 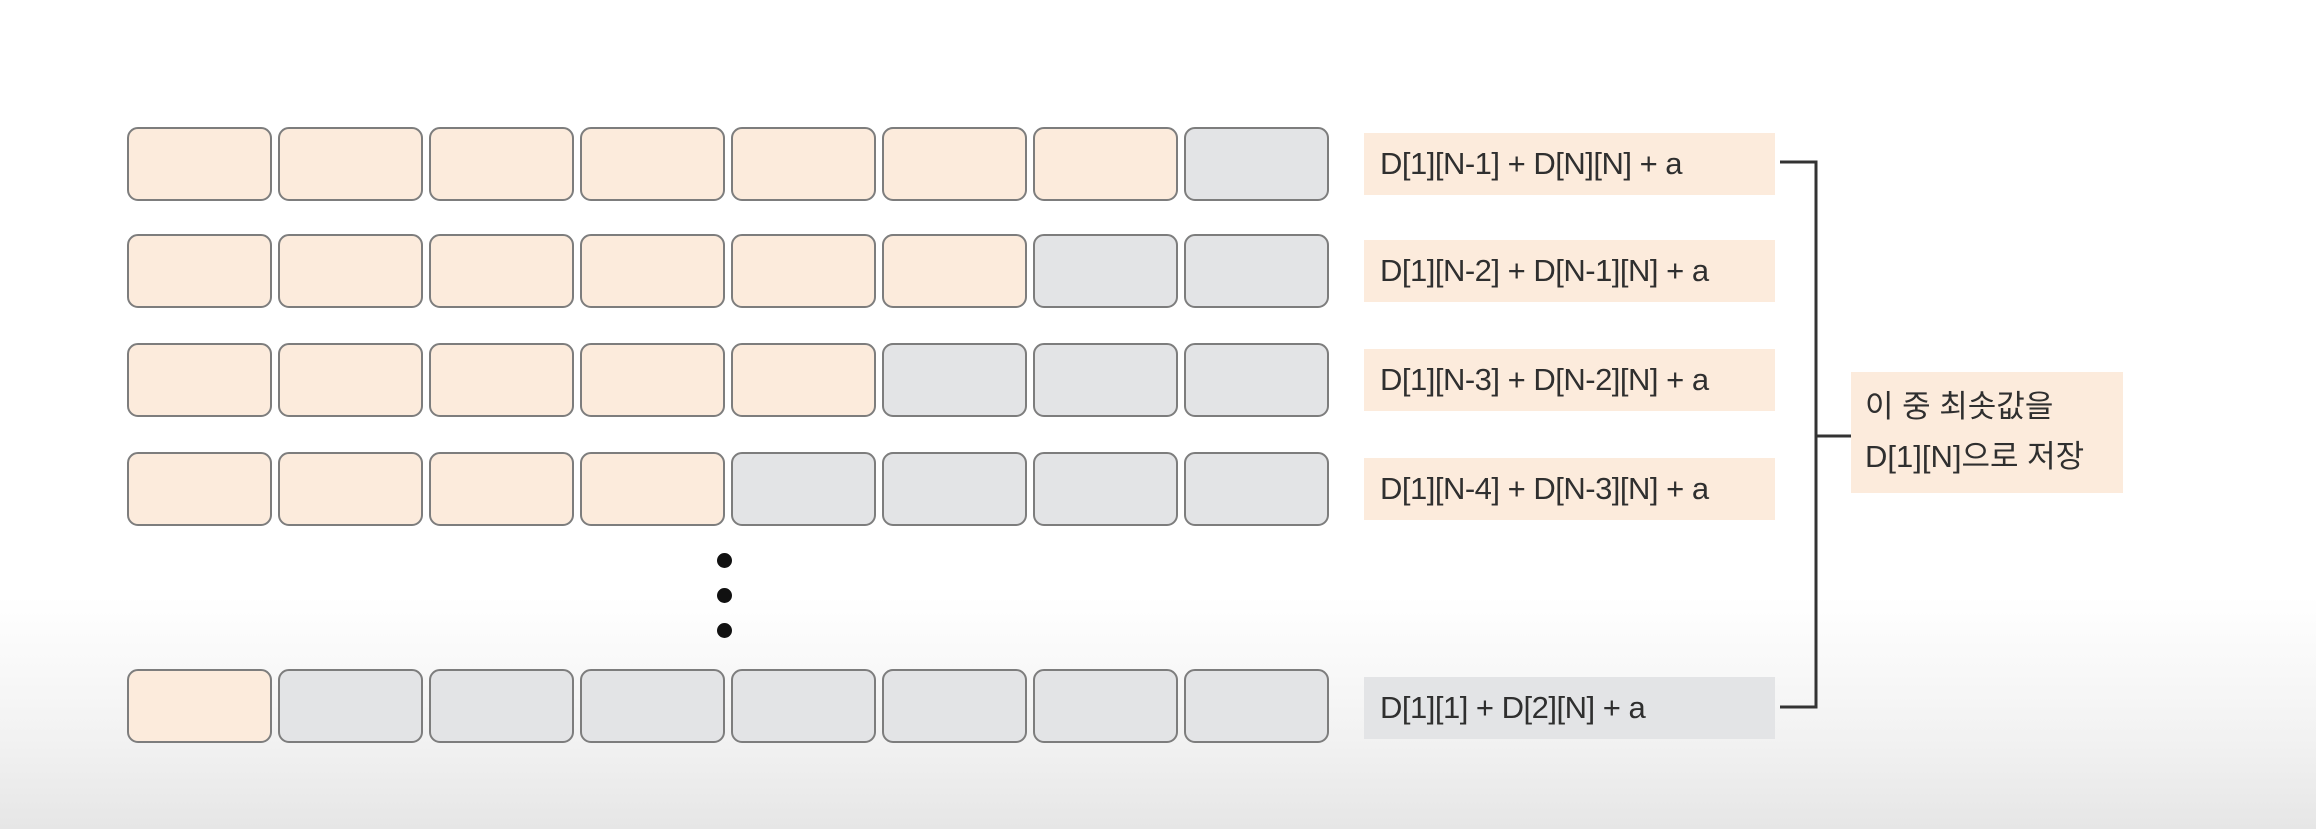 I want to click on formula-label: D[1][N-4] + D[N-3][N] + a, so click(x=1569, y=489).